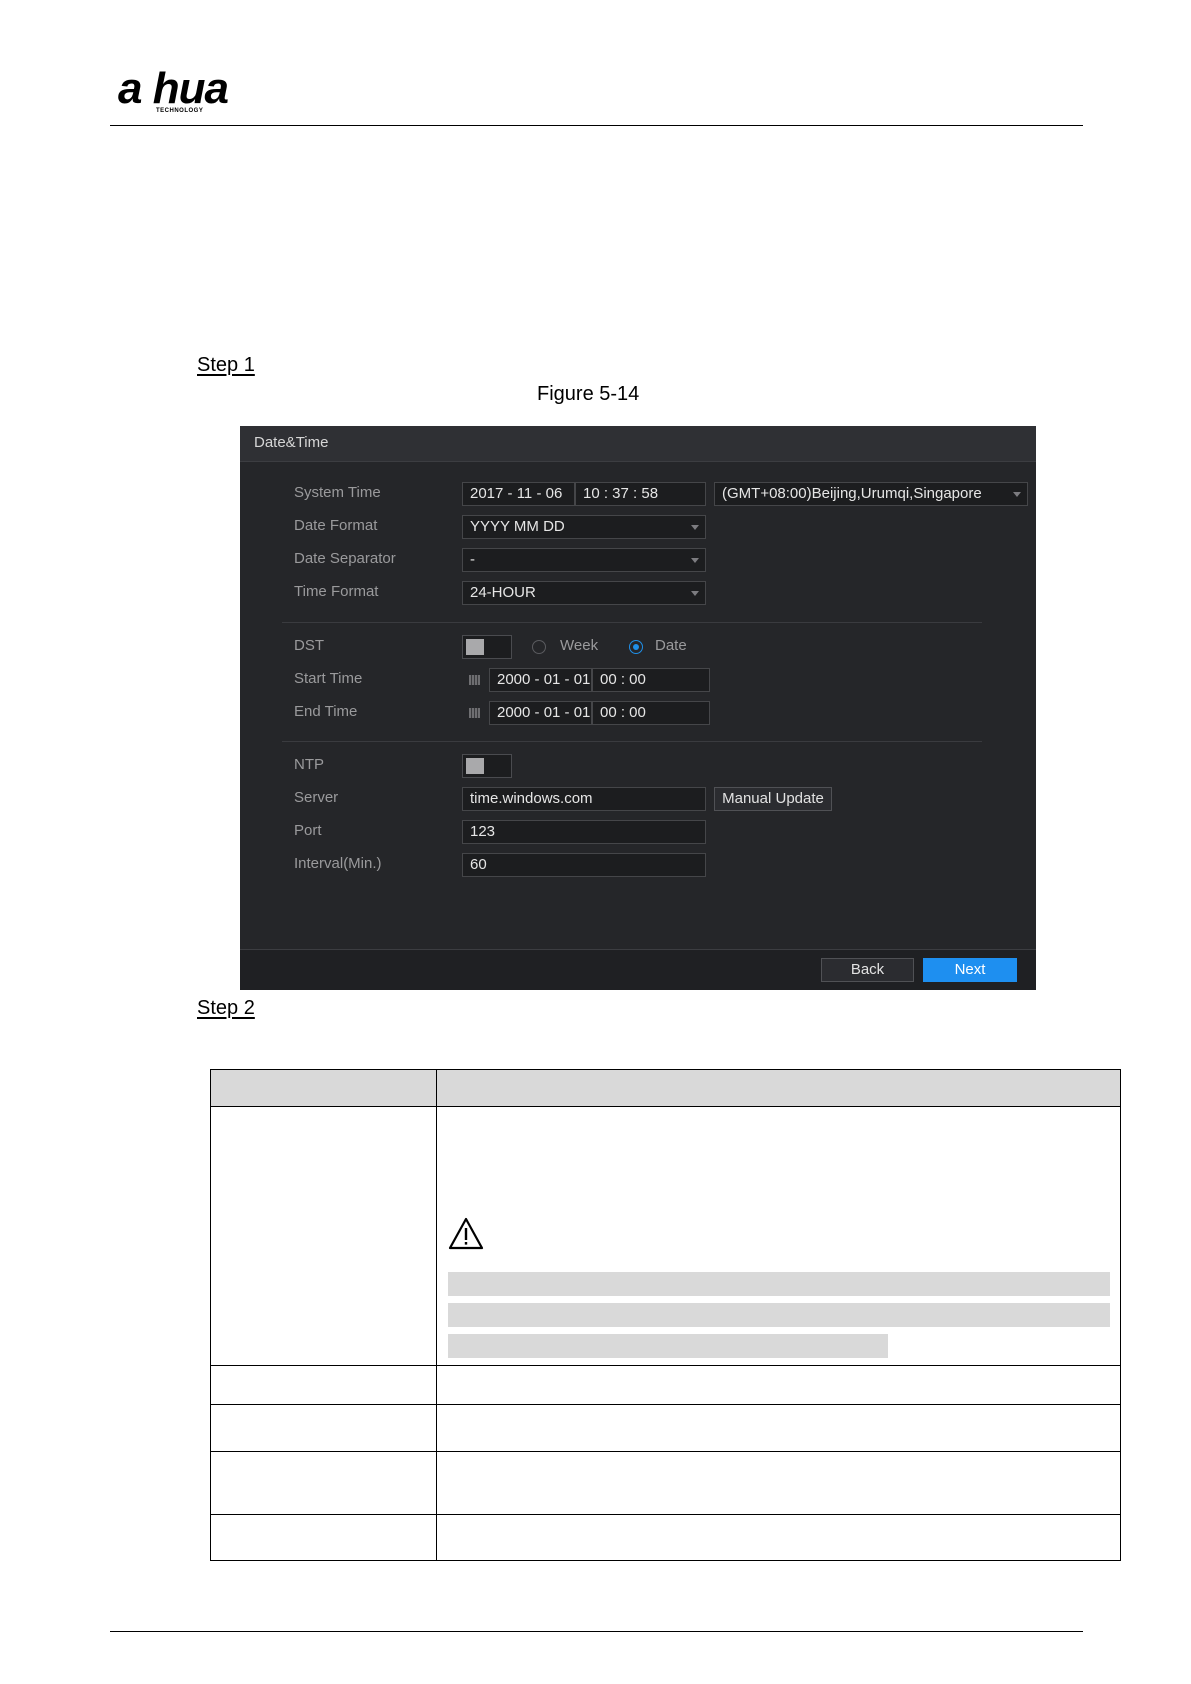 This screenshot has width=1191, height=1684. I want to click on dst-date-label: Date, so click(671, 645).